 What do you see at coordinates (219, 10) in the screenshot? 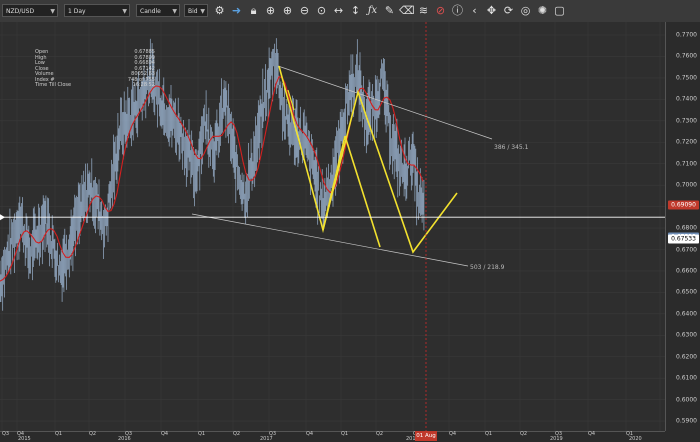
I see `gear-icon: ⚙` at bounding box center [219, 10].